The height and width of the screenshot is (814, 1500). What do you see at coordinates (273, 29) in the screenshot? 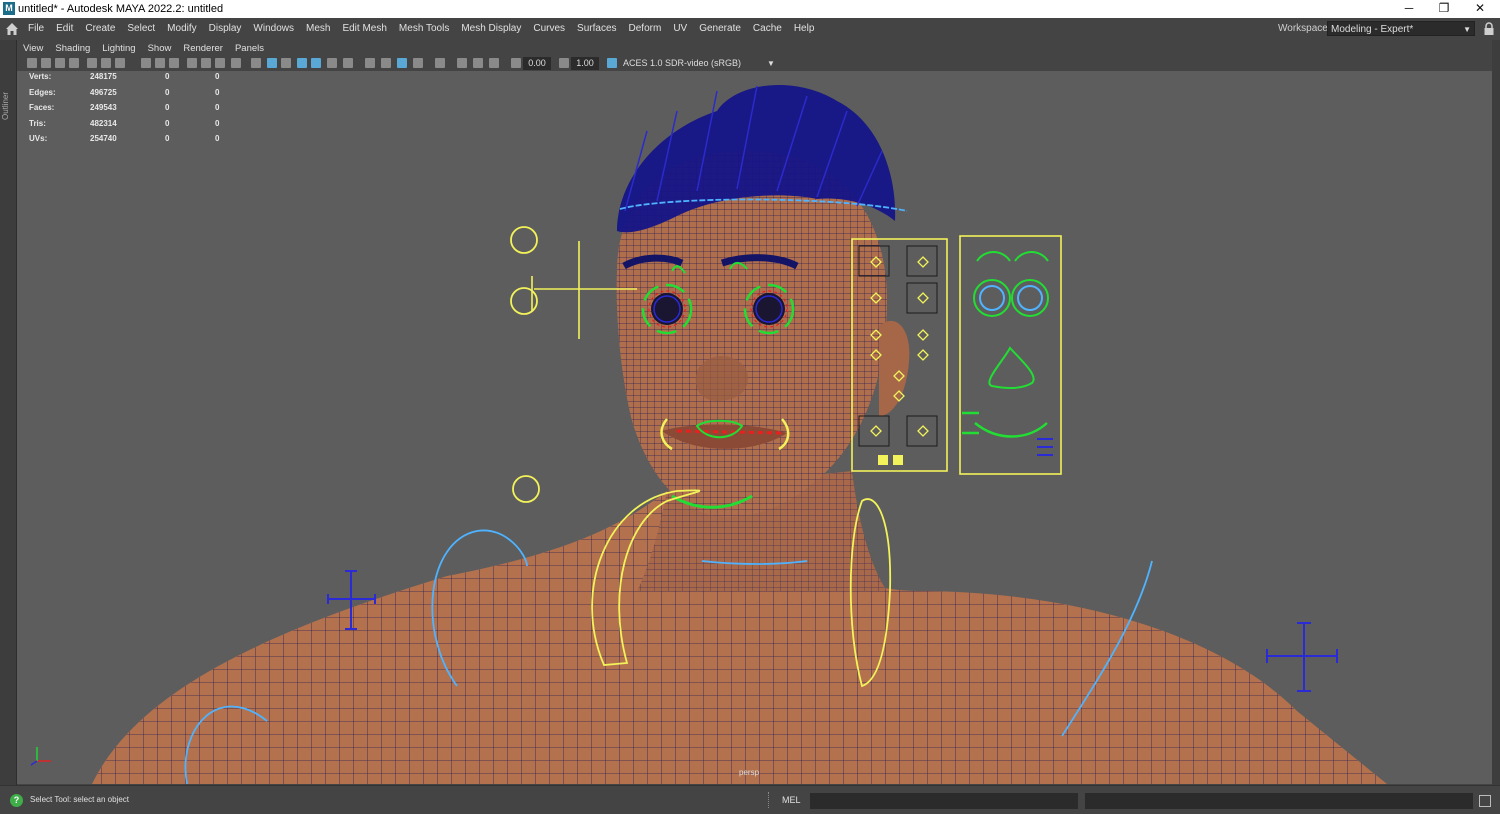
I see `menu-windows: Windows` at bounding box center [273, 29].